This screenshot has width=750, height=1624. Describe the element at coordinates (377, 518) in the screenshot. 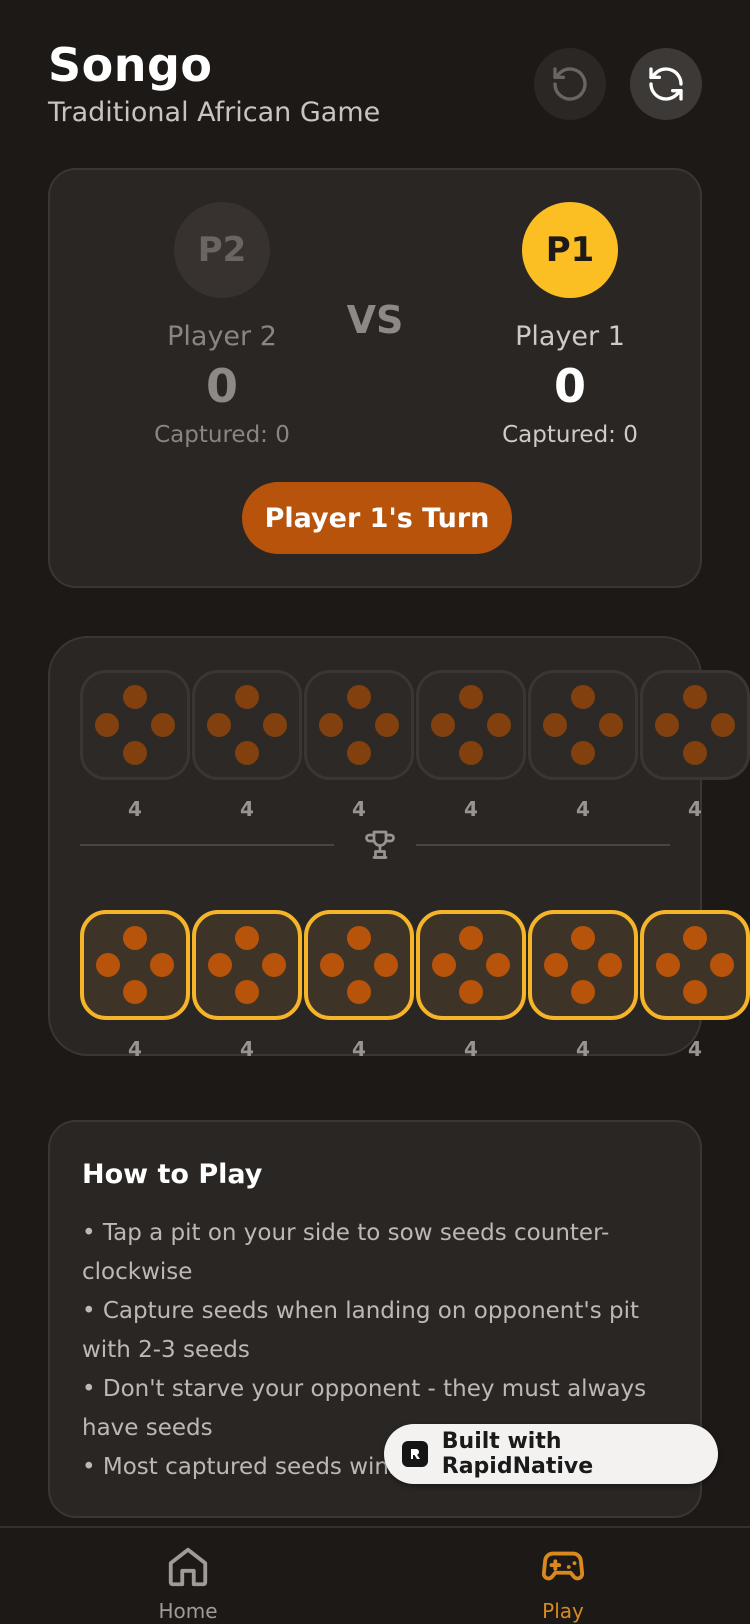

I see `turn-indicator-button: Player 1's Turn` at that location.